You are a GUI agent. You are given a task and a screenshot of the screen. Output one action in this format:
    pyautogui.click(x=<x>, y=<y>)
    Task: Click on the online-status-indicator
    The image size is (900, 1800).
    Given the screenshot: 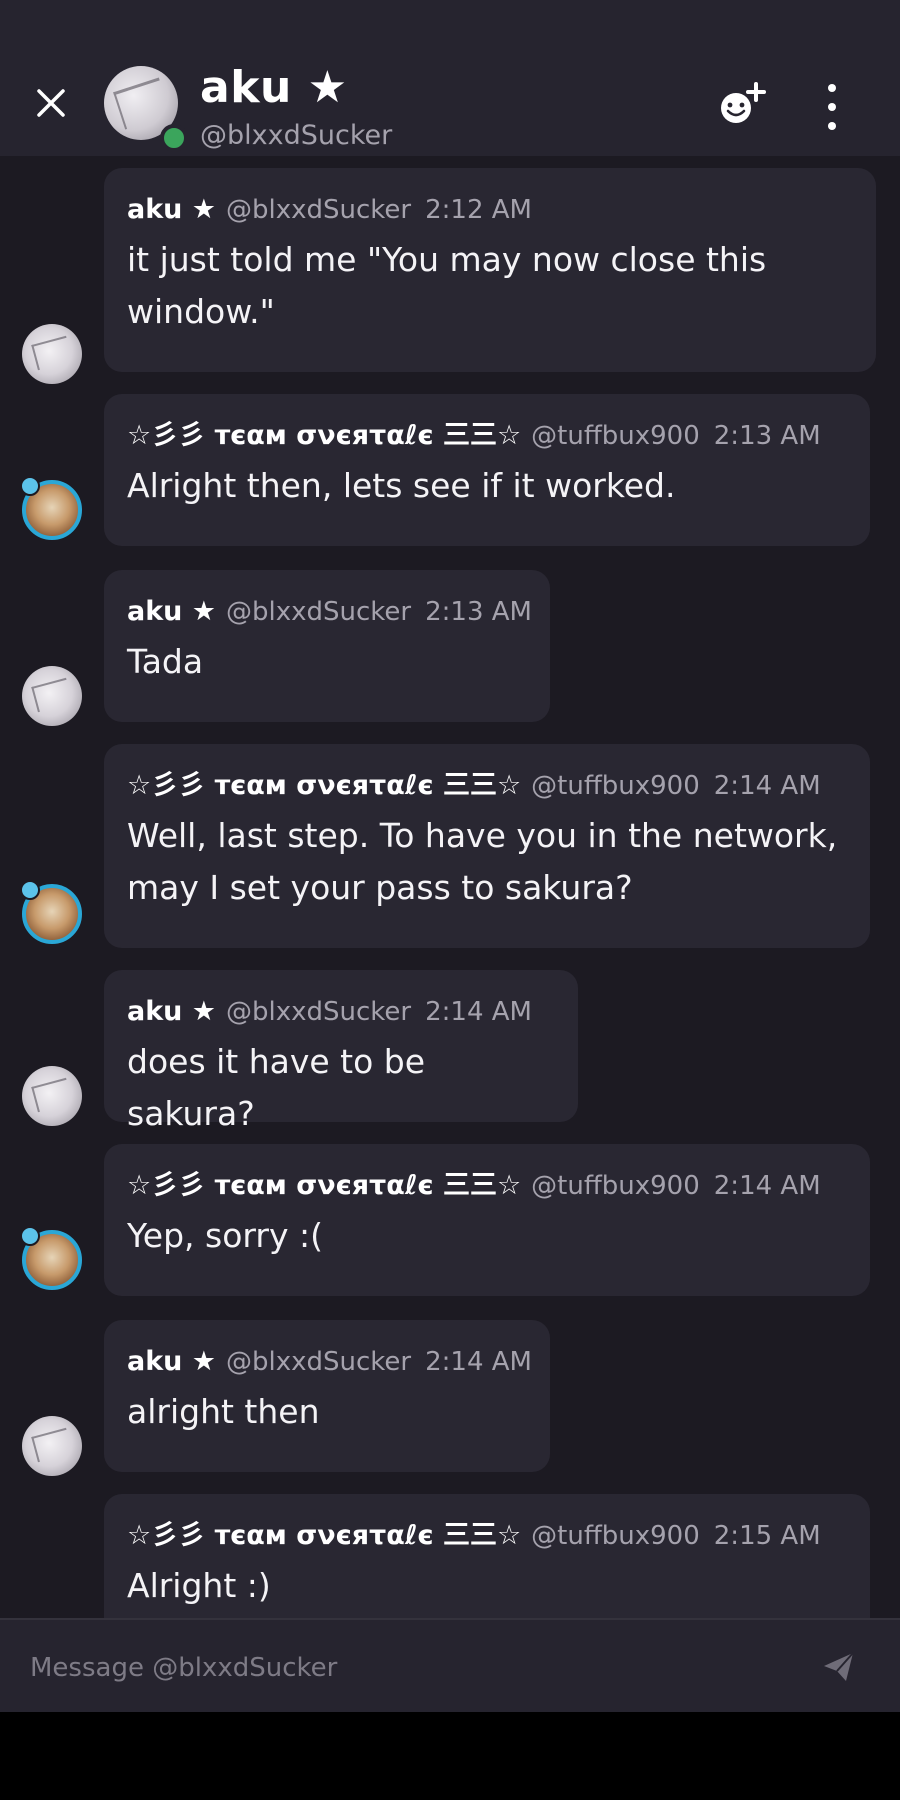 What is the action you would take?
    pyautogui.click(x=174, y=138)
    